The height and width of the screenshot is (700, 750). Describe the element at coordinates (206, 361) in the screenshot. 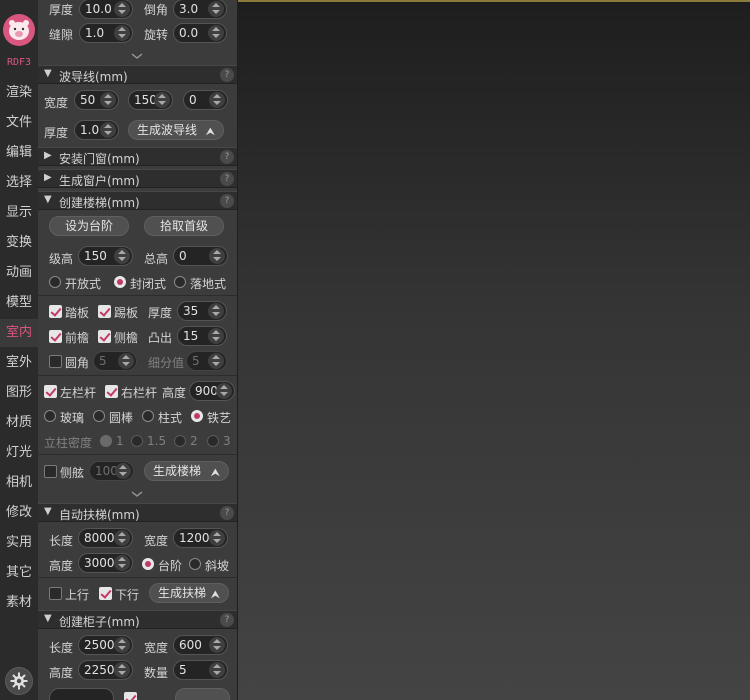

I see `subdivision-spinner: 5` at that location.